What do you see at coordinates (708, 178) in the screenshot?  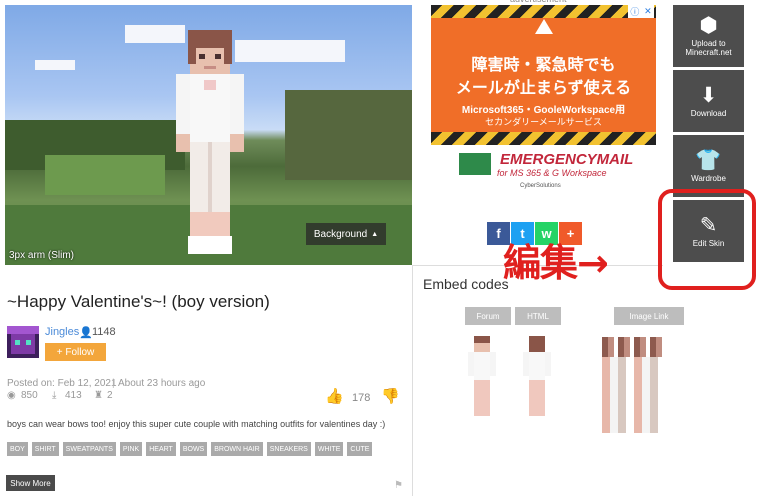 I see `wardrobe-label: Wardrobe` at bounding box center [708, 178].